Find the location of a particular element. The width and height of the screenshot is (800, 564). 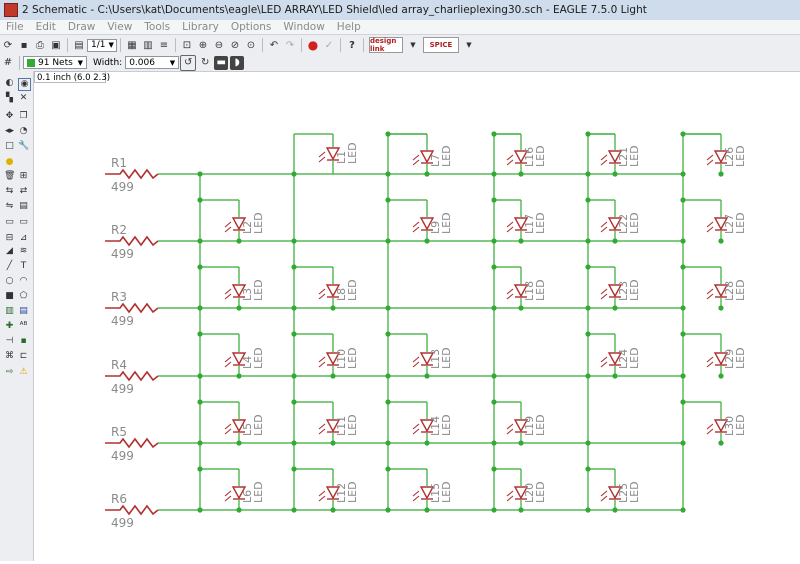

resistor-name: R2 is located at coordinates (119, 230).